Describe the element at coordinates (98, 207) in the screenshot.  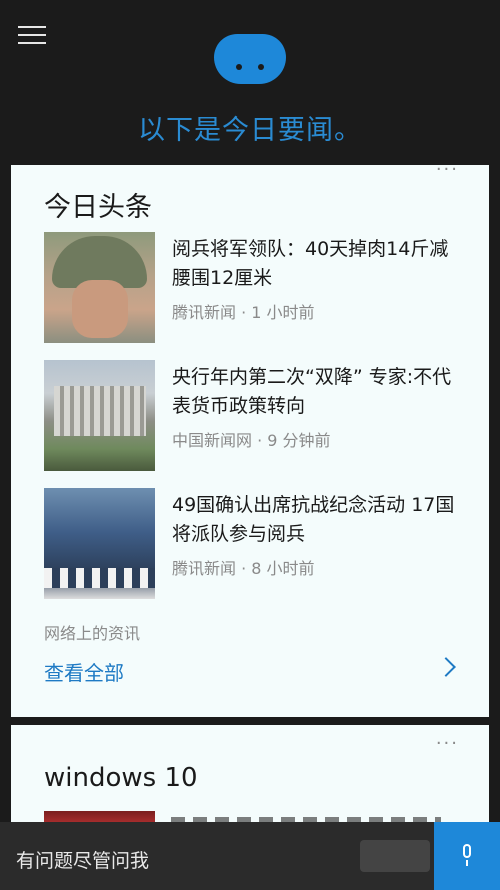
I see `card-title: 今日头条` at that location.